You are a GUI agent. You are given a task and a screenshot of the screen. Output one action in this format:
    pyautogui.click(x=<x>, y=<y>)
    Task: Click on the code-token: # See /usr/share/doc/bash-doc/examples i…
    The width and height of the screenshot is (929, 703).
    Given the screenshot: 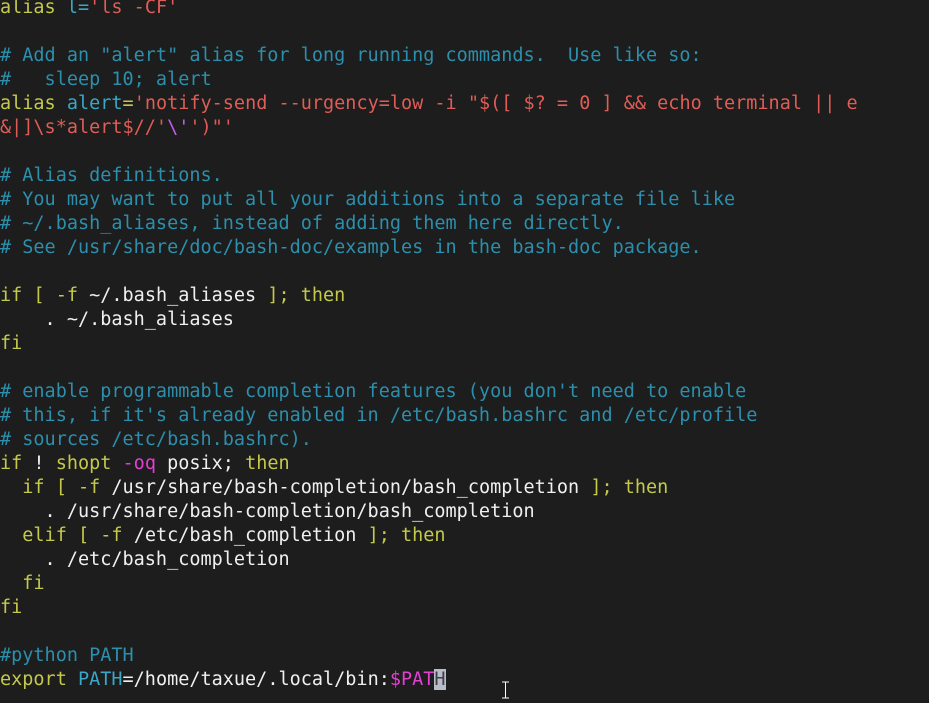 What is the action you would take?
    pyautogui.click(x=351, y=247)
    